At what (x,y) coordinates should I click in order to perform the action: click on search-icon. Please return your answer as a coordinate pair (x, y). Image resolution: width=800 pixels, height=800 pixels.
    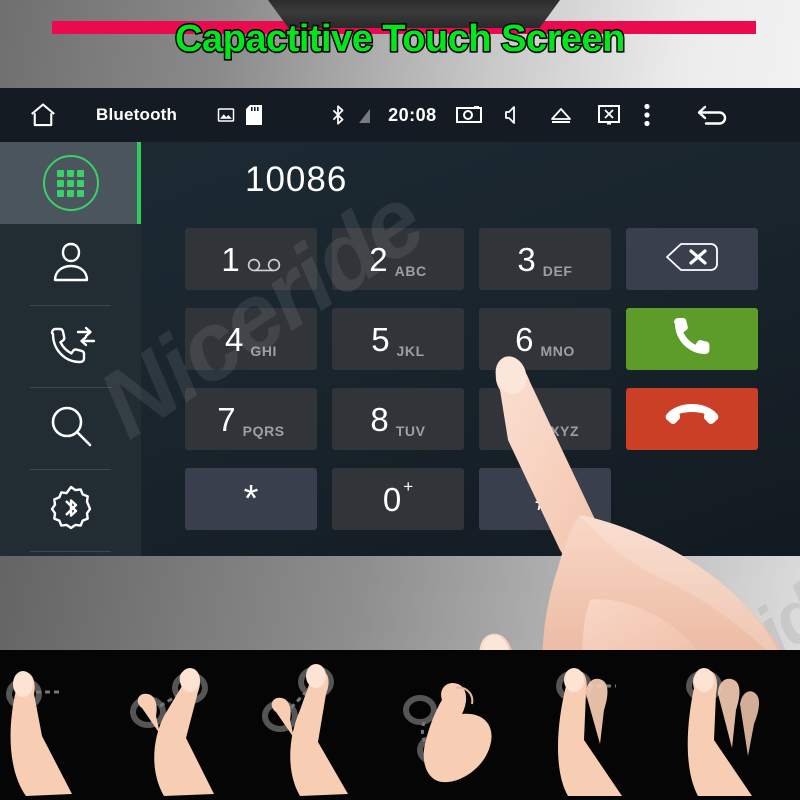
    Looking at the image, I should click on (71, 429).